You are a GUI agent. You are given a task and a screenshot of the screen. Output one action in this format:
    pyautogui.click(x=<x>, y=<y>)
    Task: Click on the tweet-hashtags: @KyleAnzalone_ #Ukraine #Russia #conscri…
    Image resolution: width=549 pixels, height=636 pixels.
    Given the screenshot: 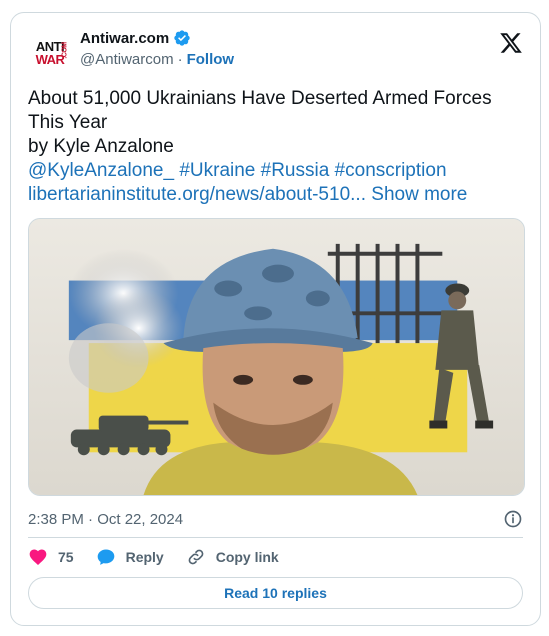 What is the action you would take?
    pyautogui.click(x=278, y=171)
    